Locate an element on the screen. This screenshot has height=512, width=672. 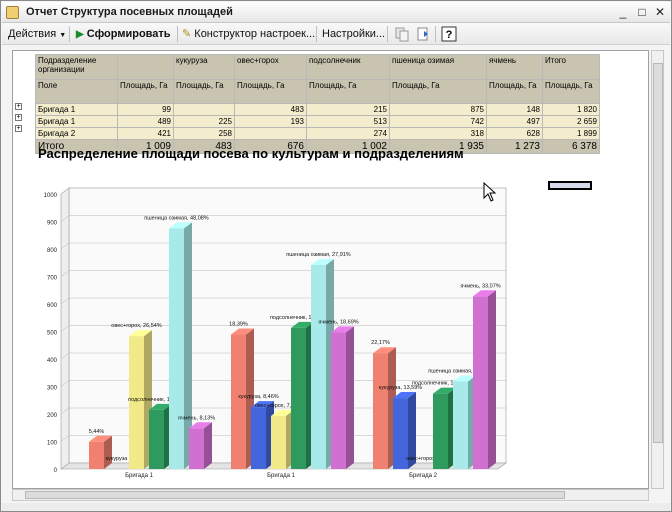
y-tick-label: 900 is located at coordinates (52, 224).